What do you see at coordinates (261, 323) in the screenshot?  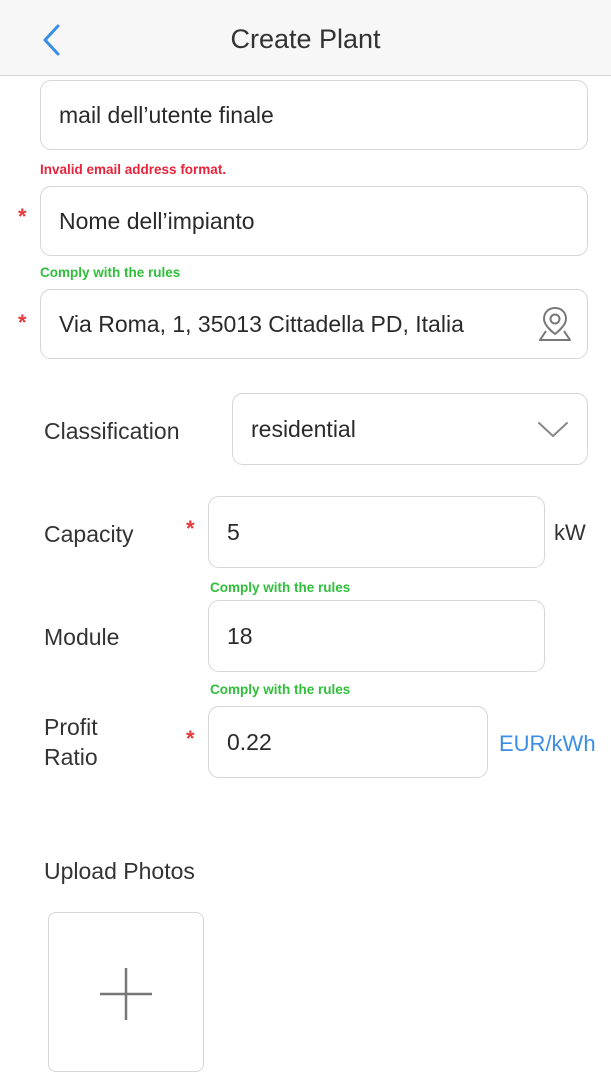 I see `address-value: Via Roma, 1, 35013 Cittadella PD, Italia` at bounding box center [261, 323].